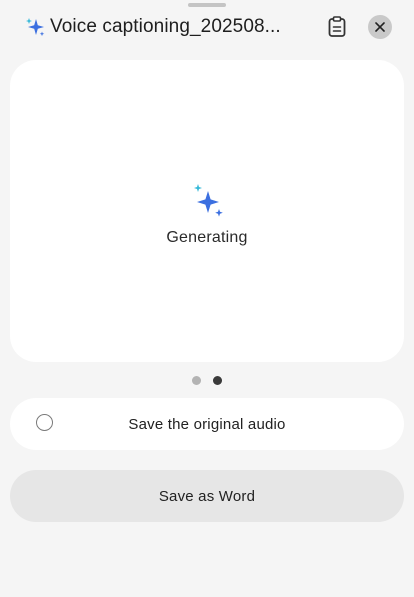 The width and height of the screenshot is (414, 597). Describe the element at coordinates (337, 27) in the screenshot. I see `clipboard-icon` at that location.